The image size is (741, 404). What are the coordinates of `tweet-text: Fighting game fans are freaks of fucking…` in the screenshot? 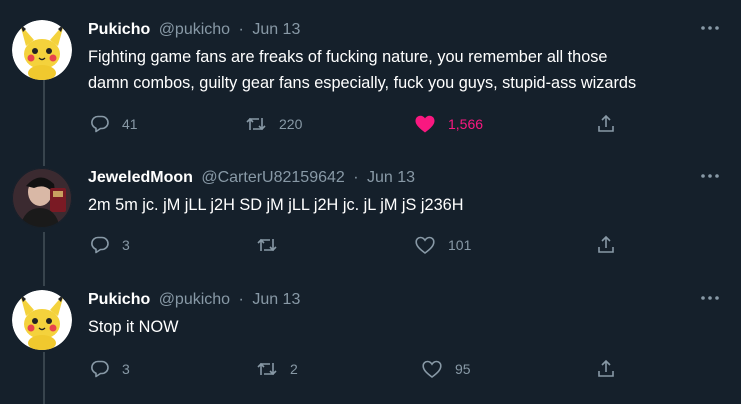 It's located at (406, 70).